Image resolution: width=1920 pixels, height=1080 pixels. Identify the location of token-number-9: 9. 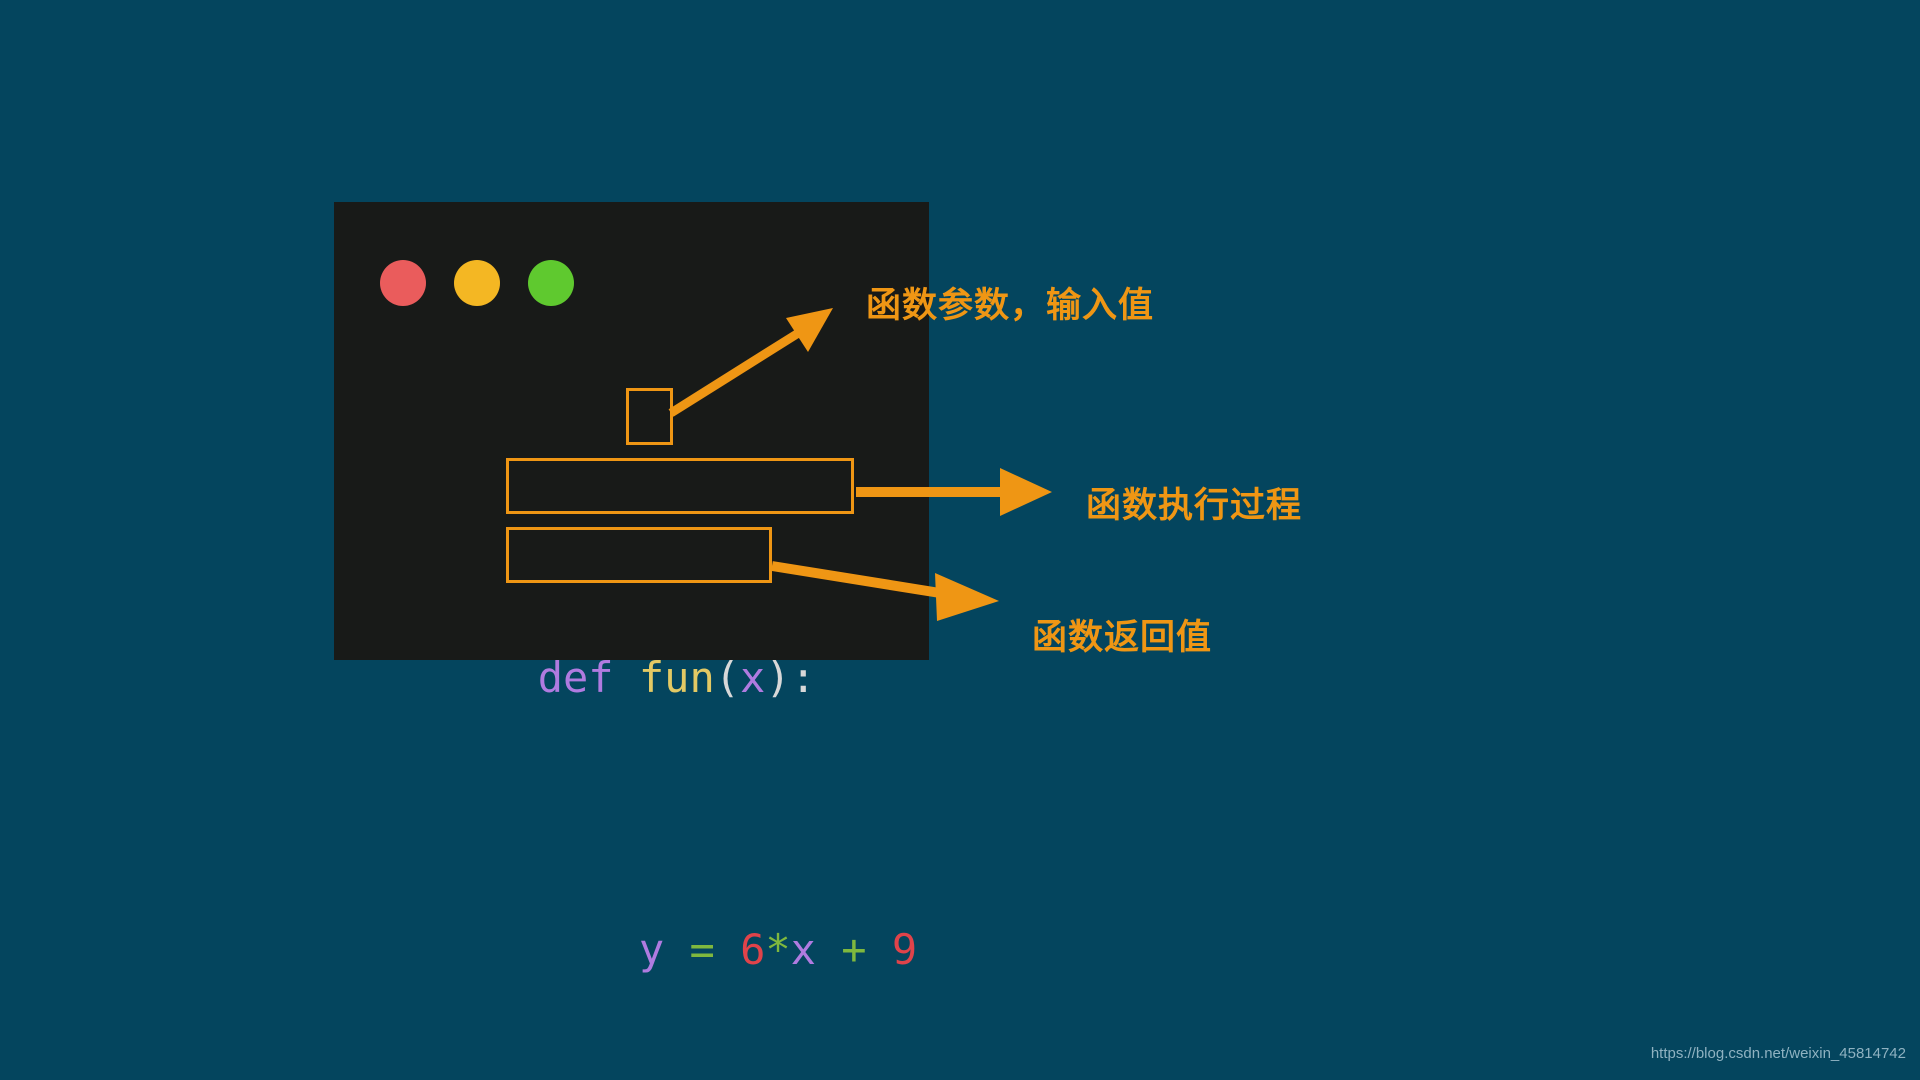
(904, 949).